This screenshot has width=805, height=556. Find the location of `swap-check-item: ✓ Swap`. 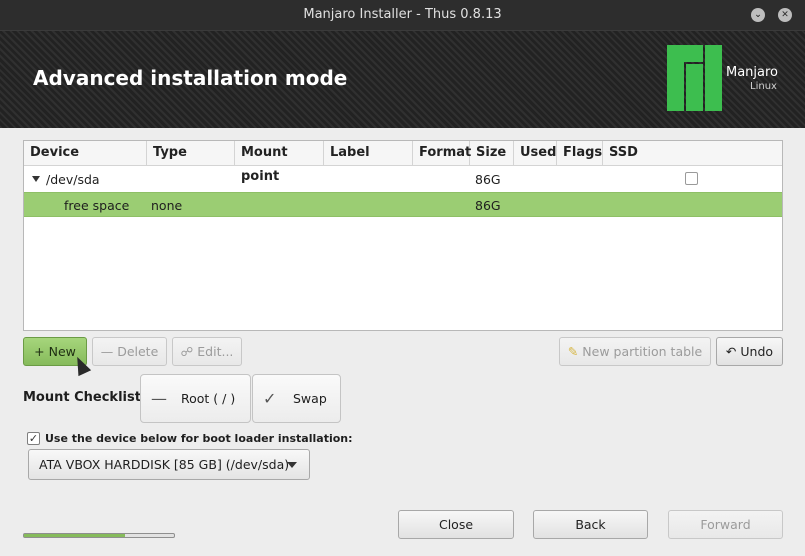

swap-check-item: ✓ Swap is located at coordinates (296, 398).